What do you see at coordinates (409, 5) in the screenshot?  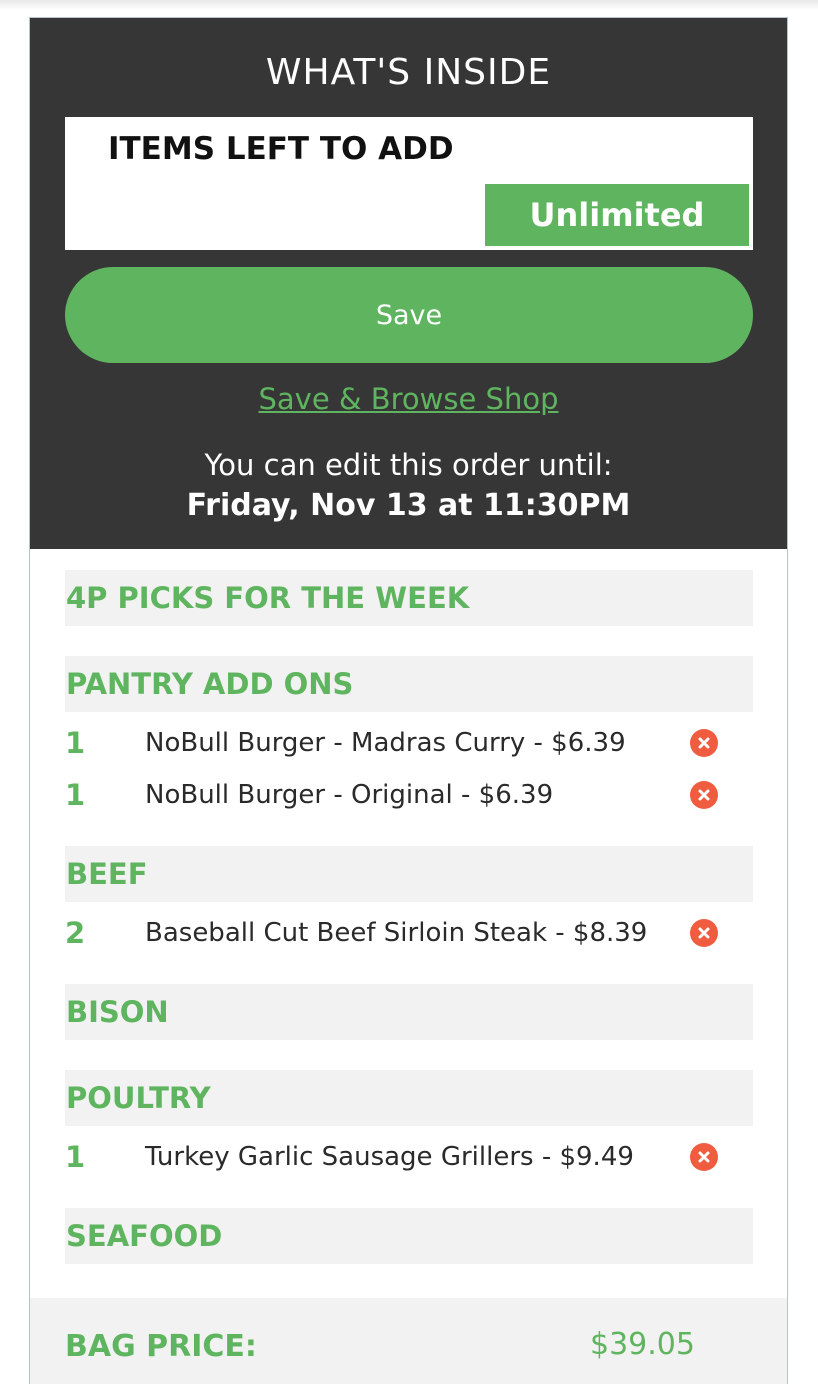 I see `top-divider` at bounding box center [409, 5].